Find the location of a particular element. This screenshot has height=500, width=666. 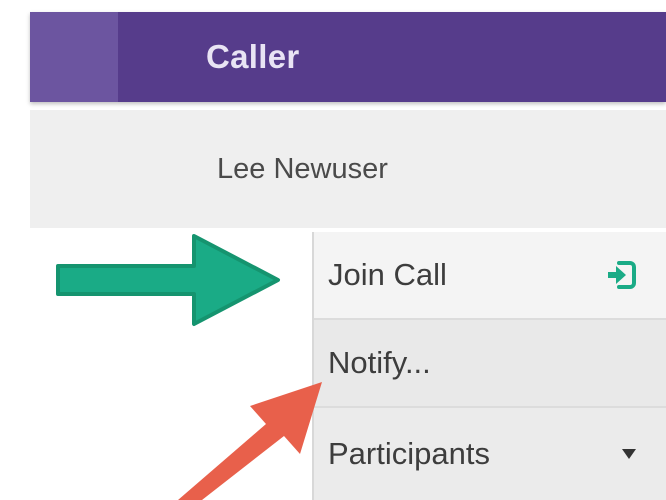

join-call-label: Join Call is located at coordinates (387, 274).